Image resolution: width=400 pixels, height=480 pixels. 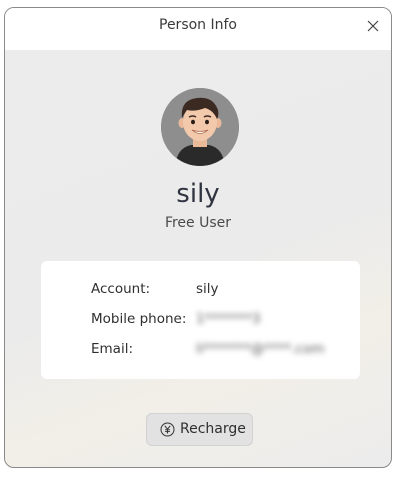 I want to click on mobile-label: Mobile phone:, so click(x=139, y=319).